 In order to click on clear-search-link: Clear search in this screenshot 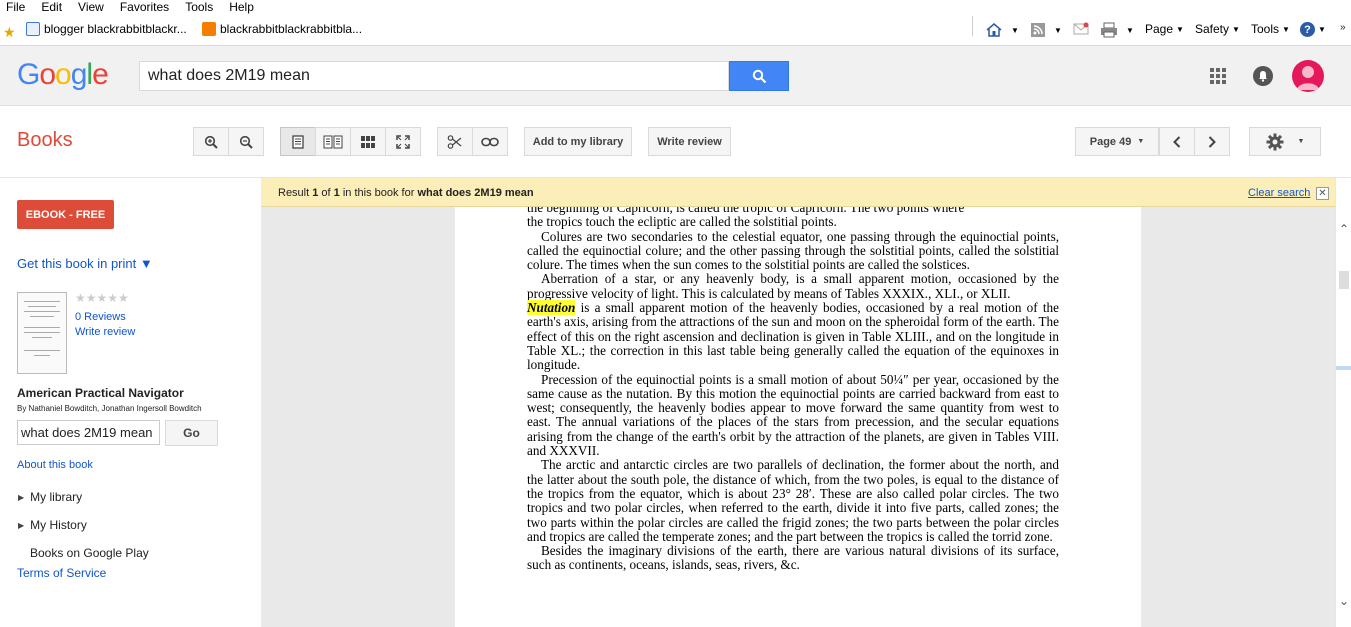, I will do `click(1279, 193)`.